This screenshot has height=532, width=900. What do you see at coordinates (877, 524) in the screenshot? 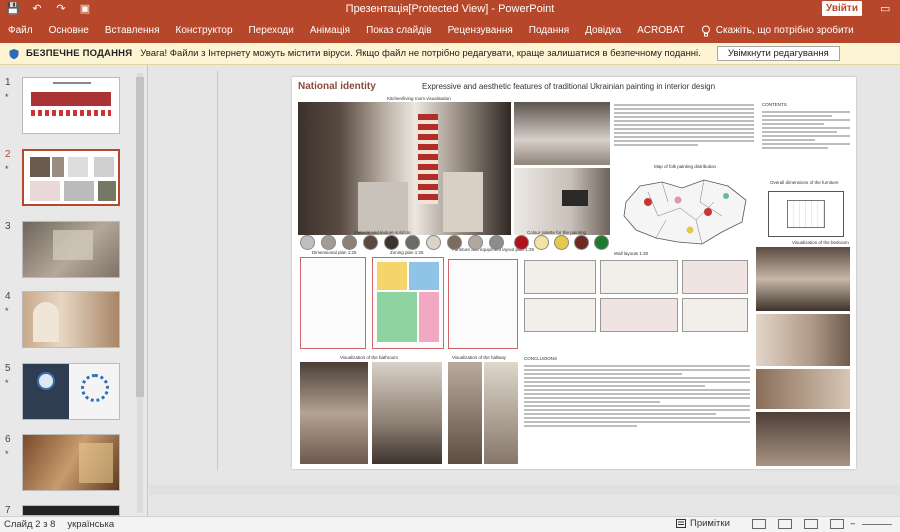
I see `zoom-slider` at bounding box center [877, 524].